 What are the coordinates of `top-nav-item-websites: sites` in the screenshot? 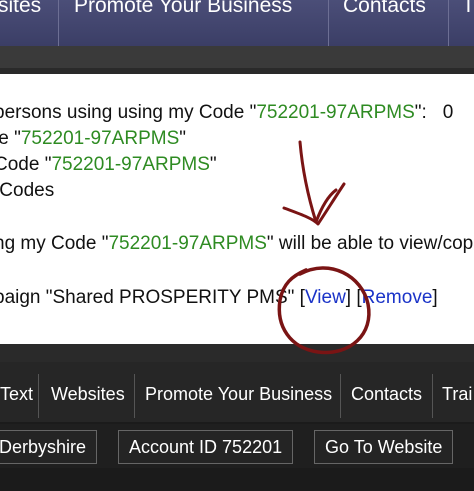 It's located at (20, 9).